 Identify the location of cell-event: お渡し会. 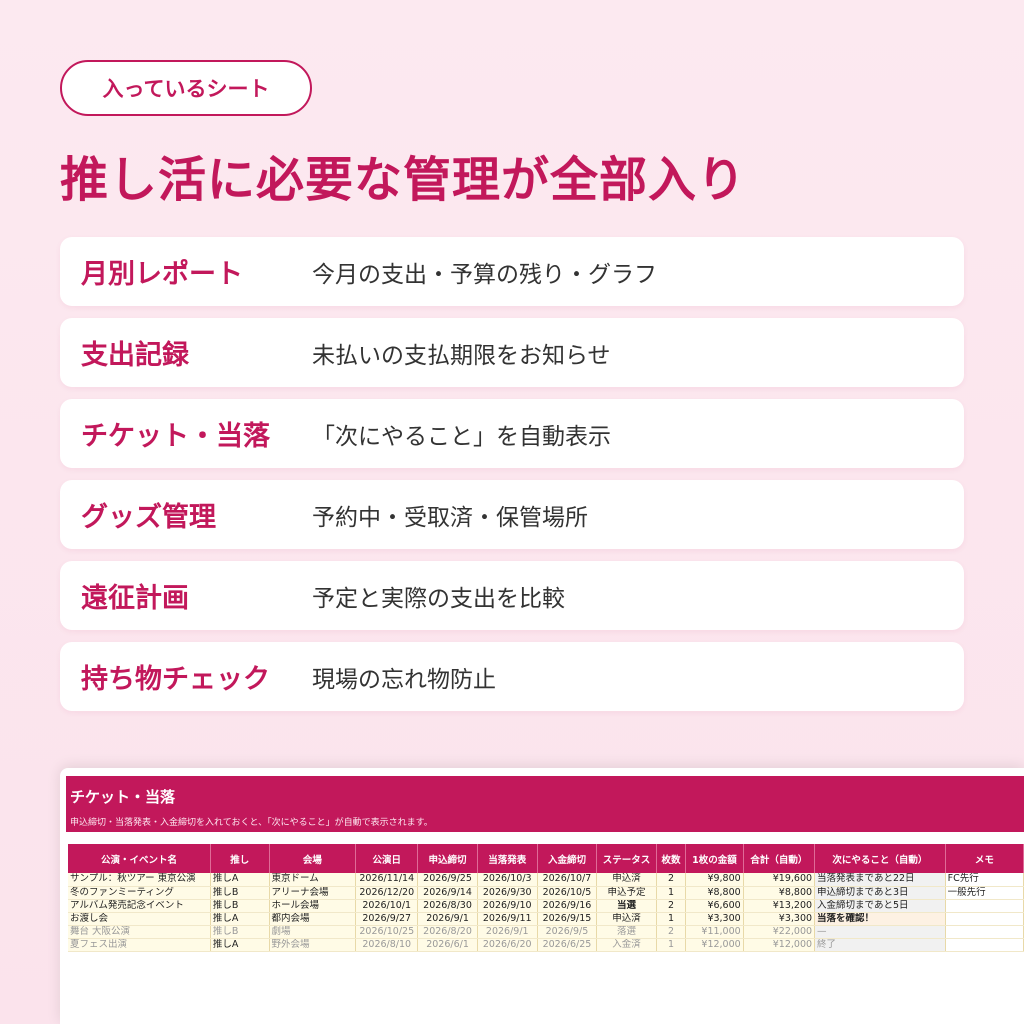
(139, 919).